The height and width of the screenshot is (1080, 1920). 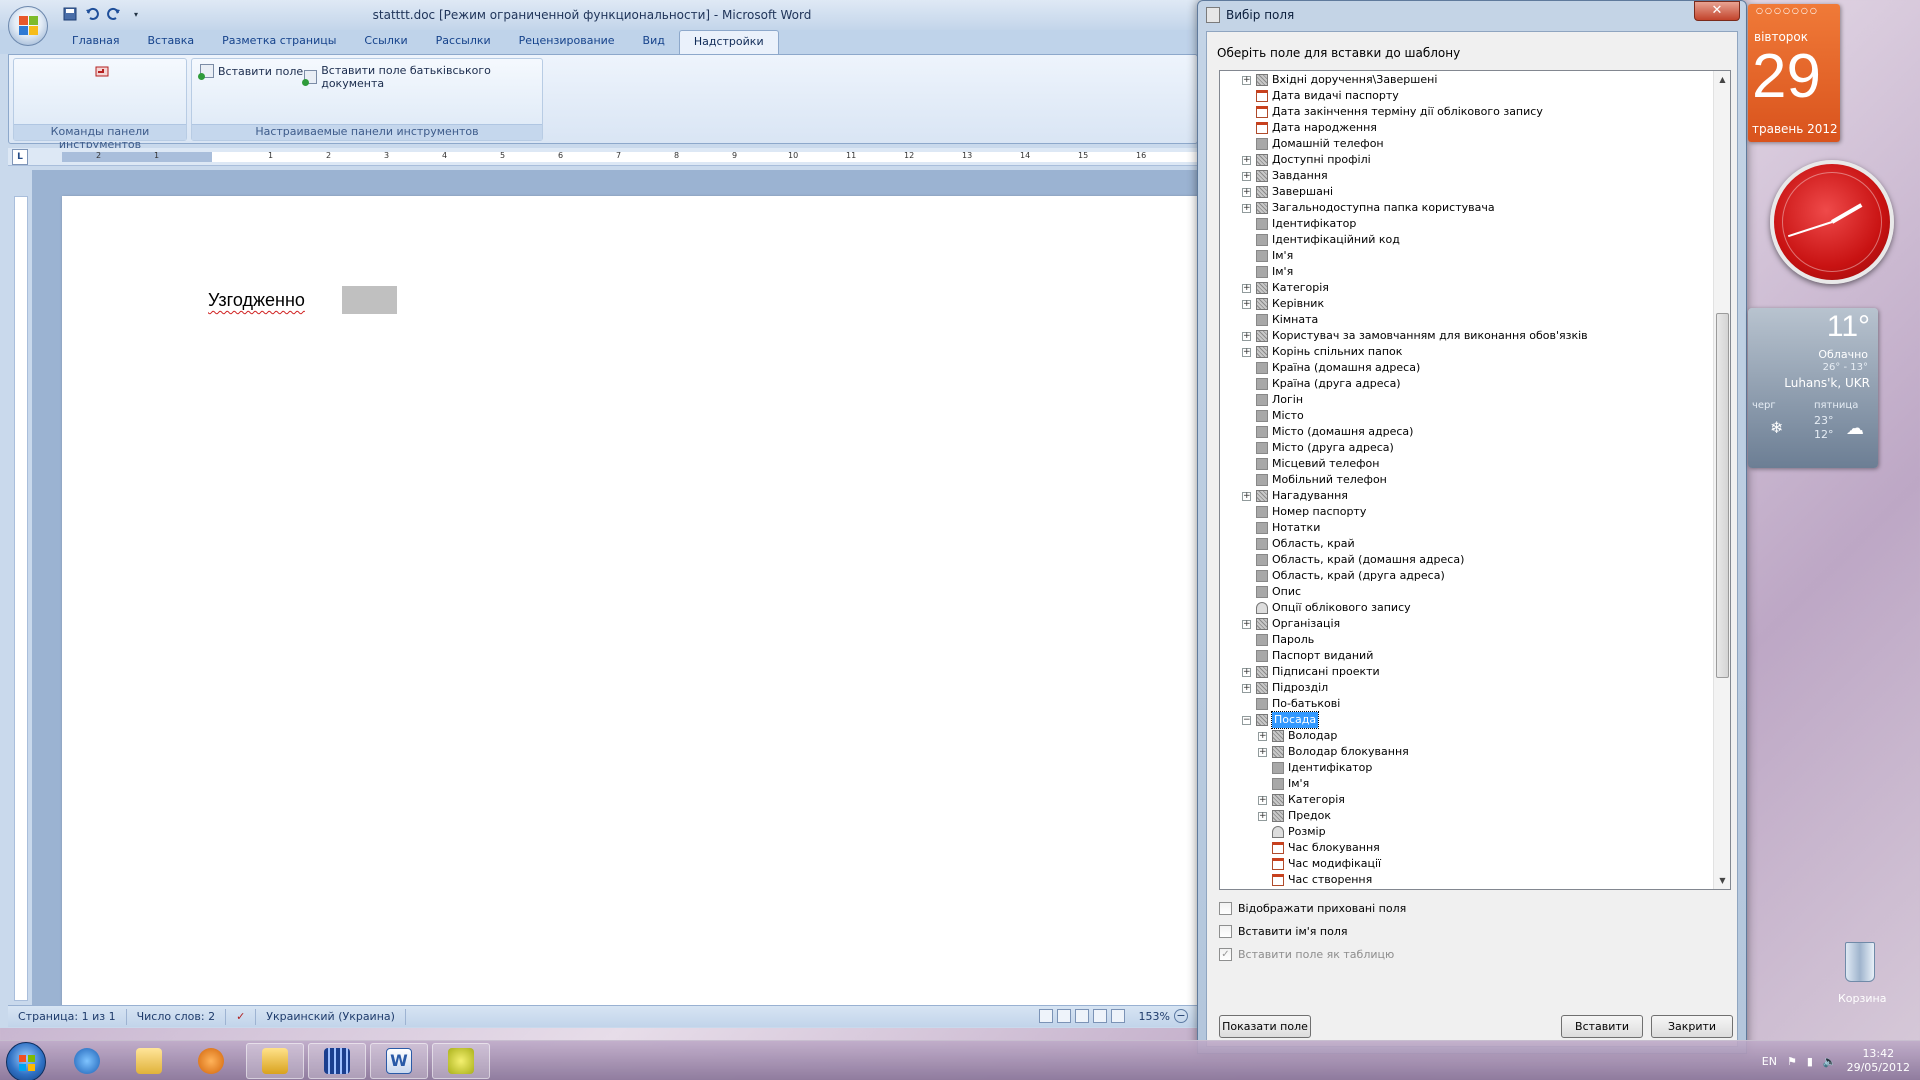 I want to click on outline-icon, so click(x=1099, y=1016).